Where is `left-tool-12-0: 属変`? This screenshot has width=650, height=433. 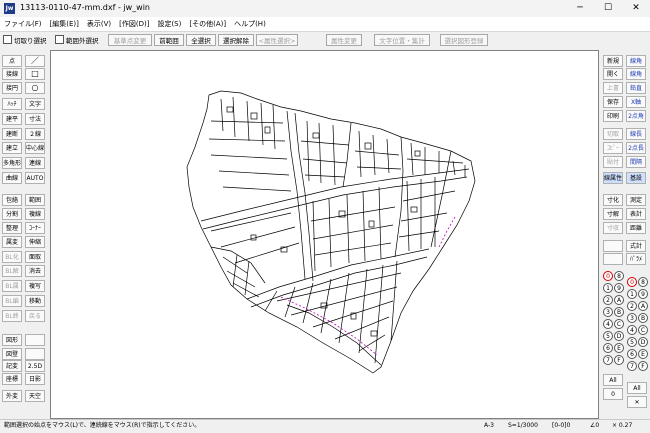
left-tool-12-0: 属変 is located at coordinates (12, 242).